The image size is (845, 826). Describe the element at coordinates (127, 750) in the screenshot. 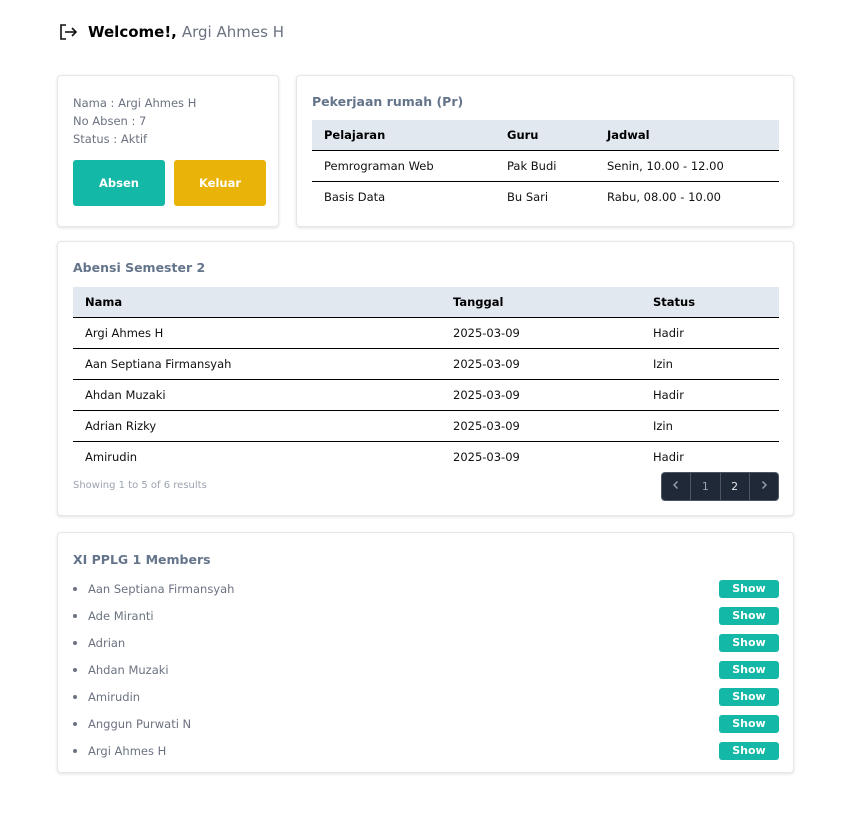

I see `member-name: Argi Ahmes H` at that location.